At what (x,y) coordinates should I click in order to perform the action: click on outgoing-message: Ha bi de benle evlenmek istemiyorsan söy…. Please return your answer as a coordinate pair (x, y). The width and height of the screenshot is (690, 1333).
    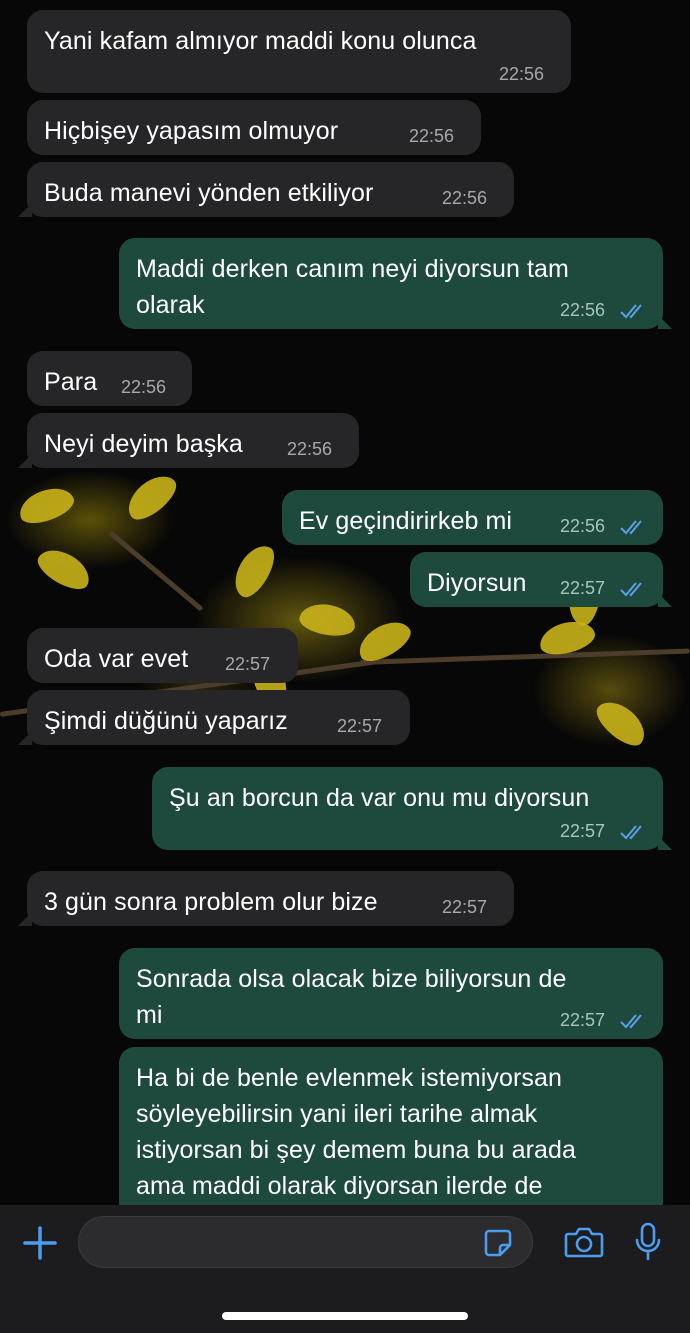
    Looking at the image, I should click on (391, 1126).